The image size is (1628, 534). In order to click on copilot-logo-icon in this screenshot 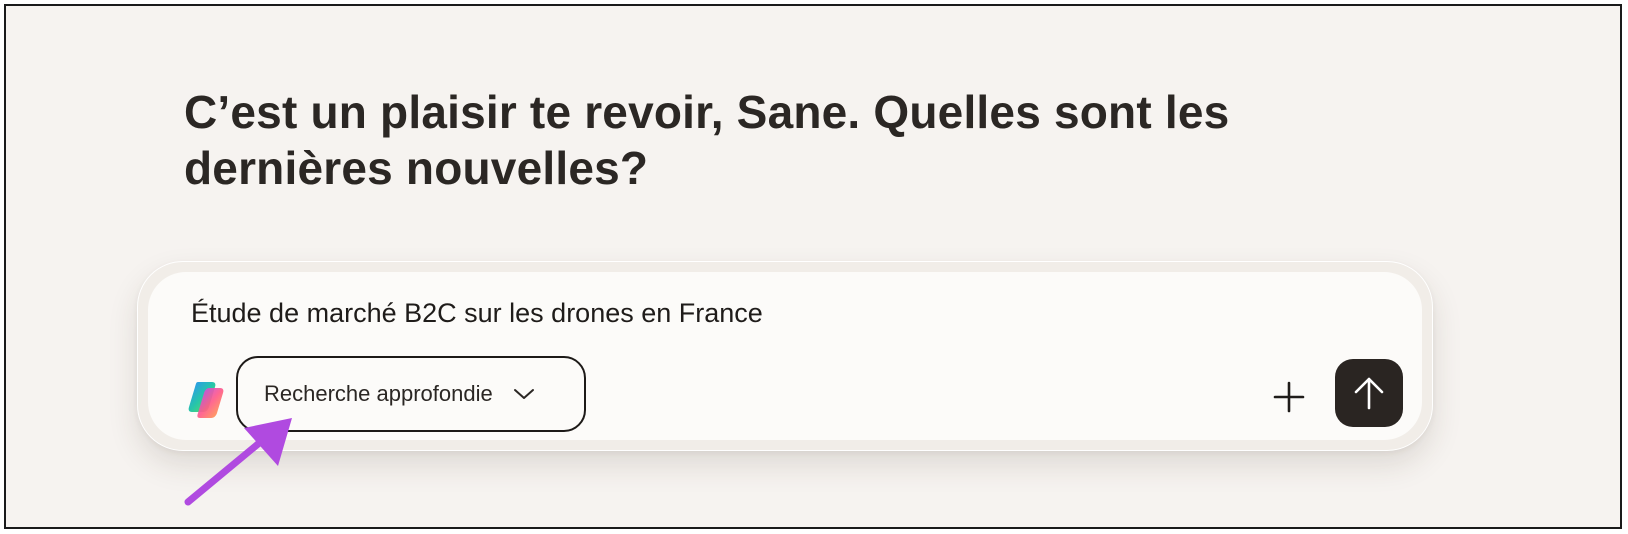, I will do `click(206, 400)`.